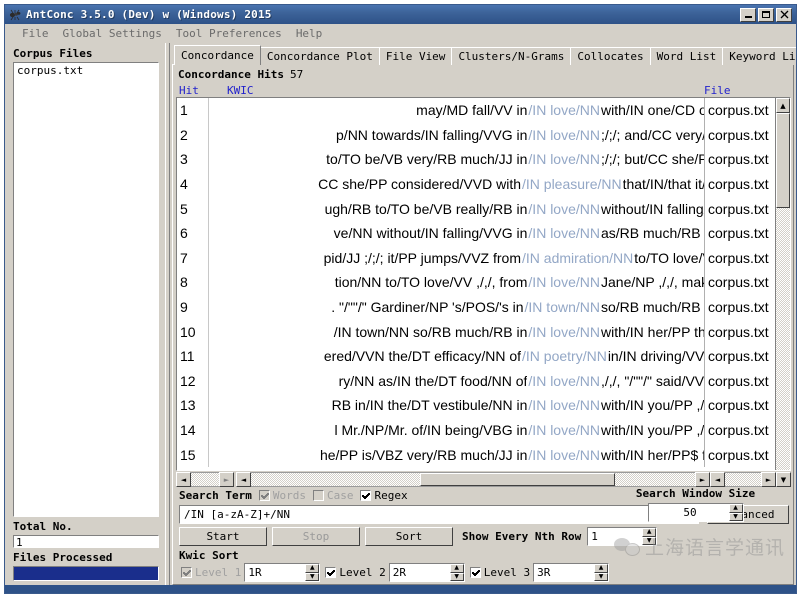 This screenshot has height=598, width=801. What do you see at coordinates (87, 71) in the screenshot?
I see `list-item: corpus.txt` at bounding box center [87, 71].